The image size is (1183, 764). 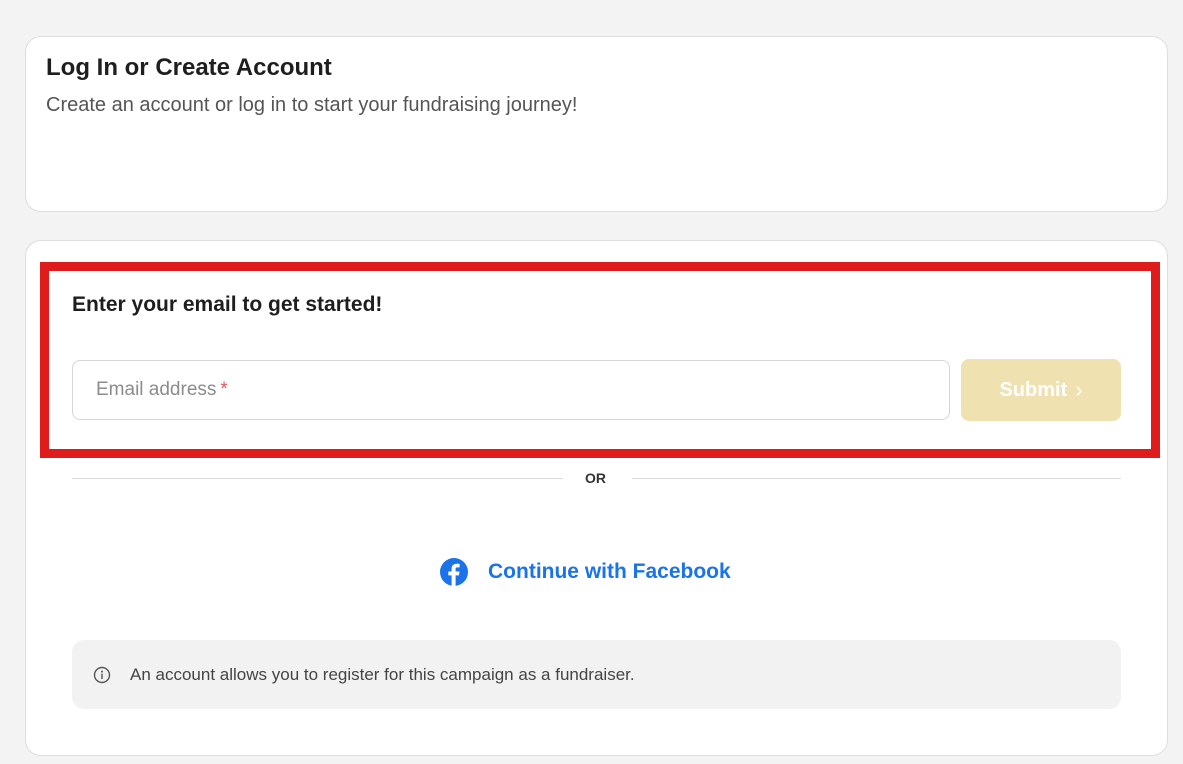 I want to click on submit-button: Submit ›, so click(x=1041, y=390).